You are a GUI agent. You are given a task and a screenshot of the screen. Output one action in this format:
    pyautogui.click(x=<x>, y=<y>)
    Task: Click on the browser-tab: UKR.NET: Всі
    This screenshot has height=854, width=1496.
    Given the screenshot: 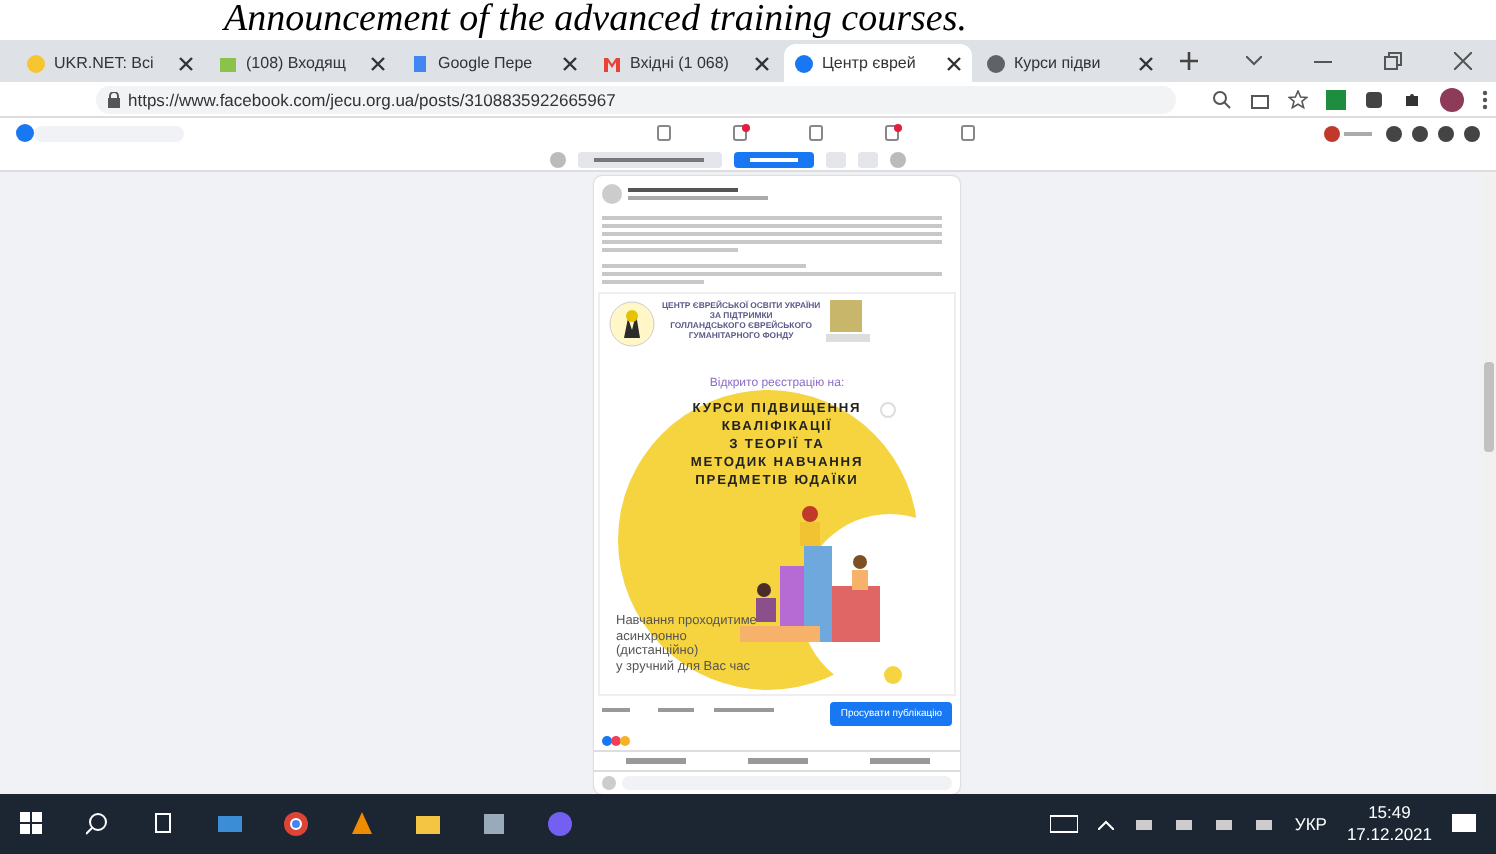 What is the action you would take?
    pyautogui.click(x=110, y=63)
    